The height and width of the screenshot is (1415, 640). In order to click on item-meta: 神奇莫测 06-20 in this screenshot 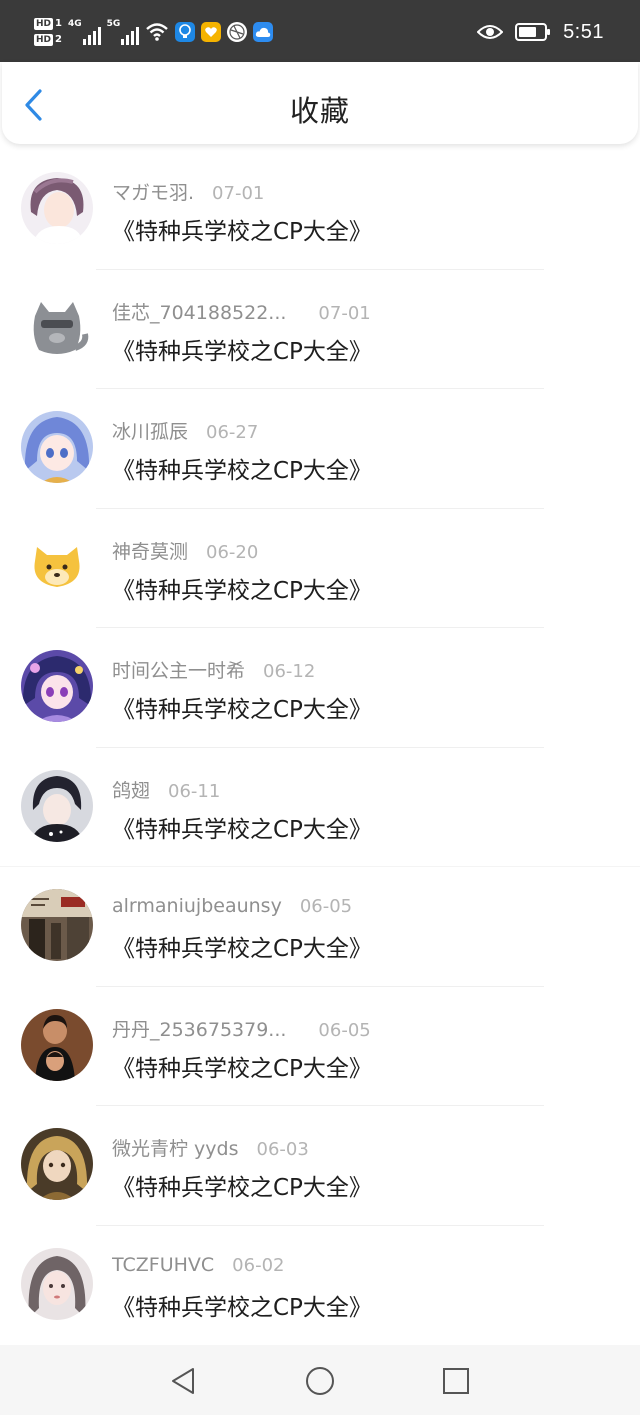, I will do `click(185, 550)`.